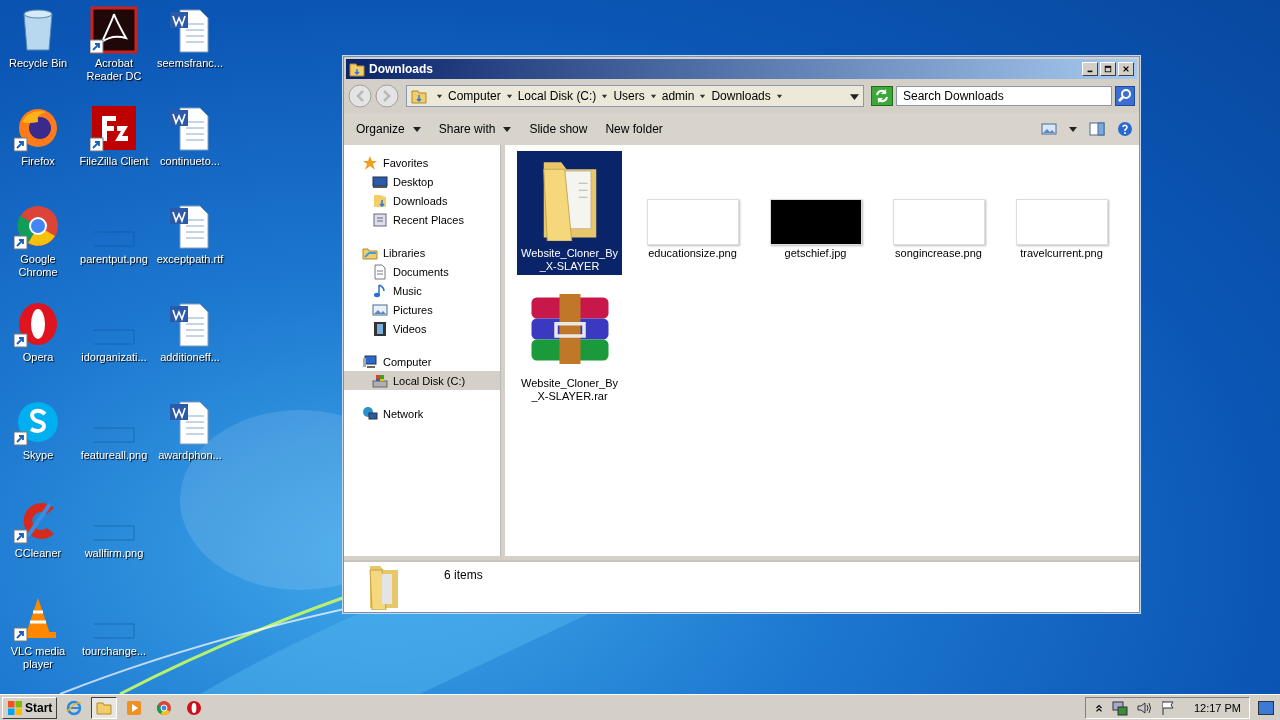 The image size is (1280, 720). What do you see at coordinates (422, 181) in the screenshot?
I see `nav-item: Desktop` at bounding box center [422, 181].